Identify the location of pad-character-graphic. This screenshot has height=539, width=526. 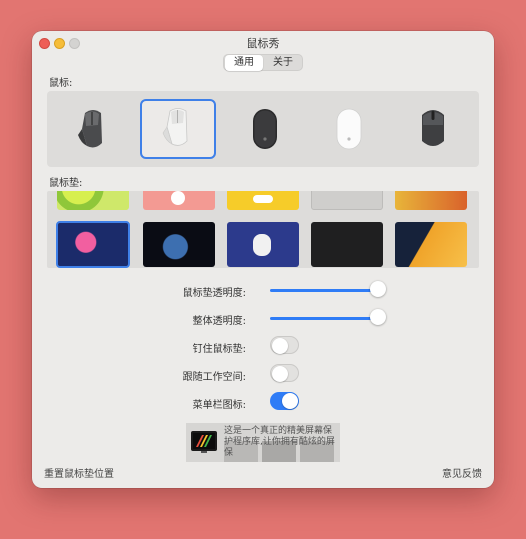
(178, 198).